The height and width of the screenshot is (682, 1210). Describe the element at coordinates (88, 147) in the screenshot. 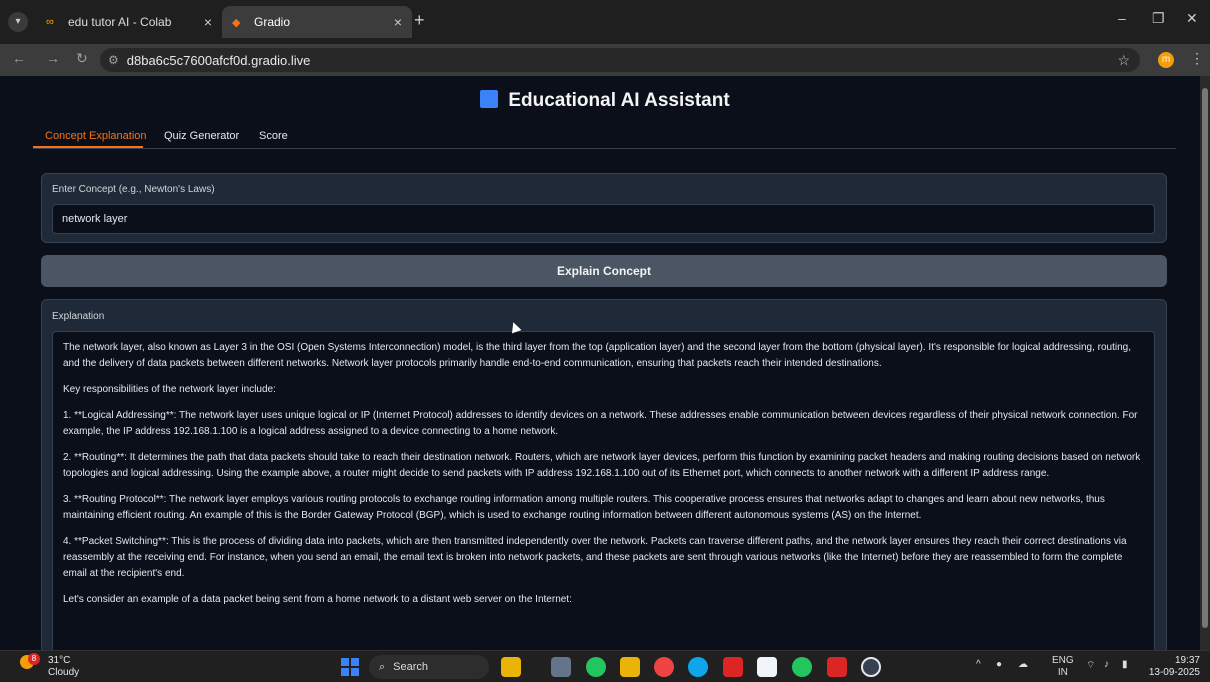

I see `active-tab-underline` at that location.